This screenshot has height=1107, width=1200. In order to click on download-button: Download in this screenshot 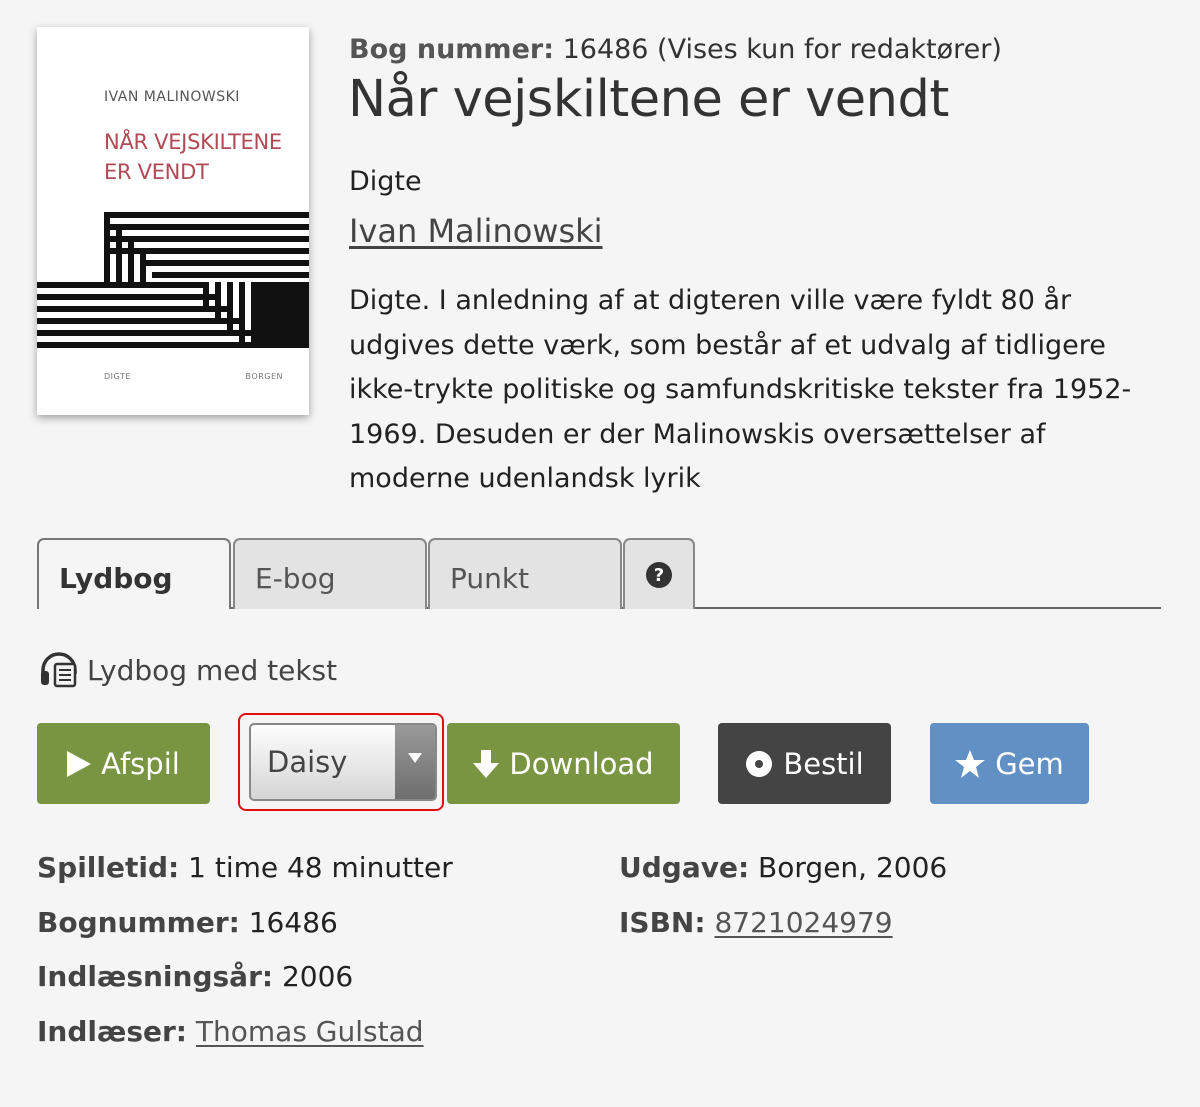, I will do `click(563, 763)`.